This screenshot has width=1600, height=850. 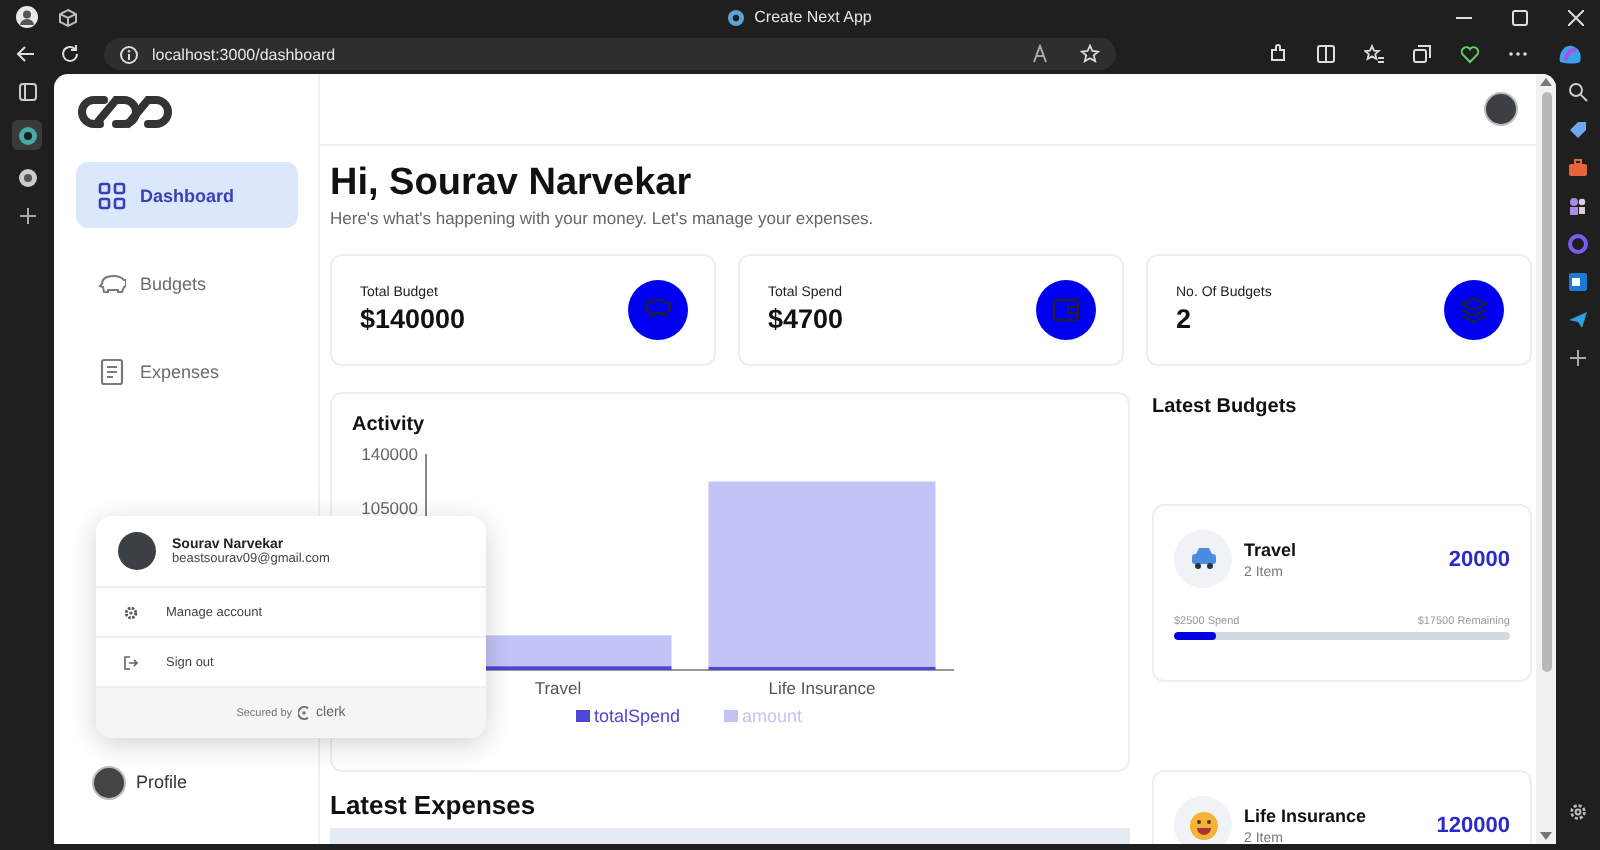 I want to click on wallet-icon, so click(x=1066, y=310).